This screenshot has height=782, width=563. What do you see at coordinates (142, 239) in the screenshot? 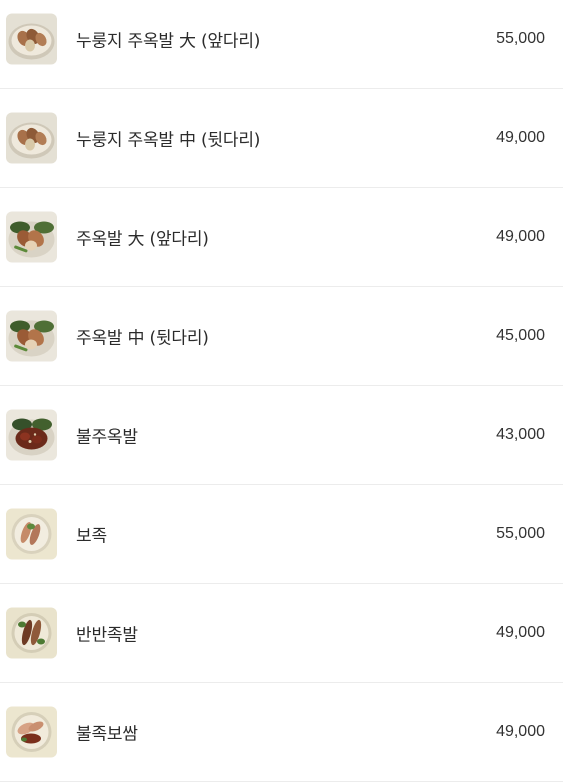
I see `menu-item-name: 주옥발 大 (앞다리)` at bounding box center [142, 239].